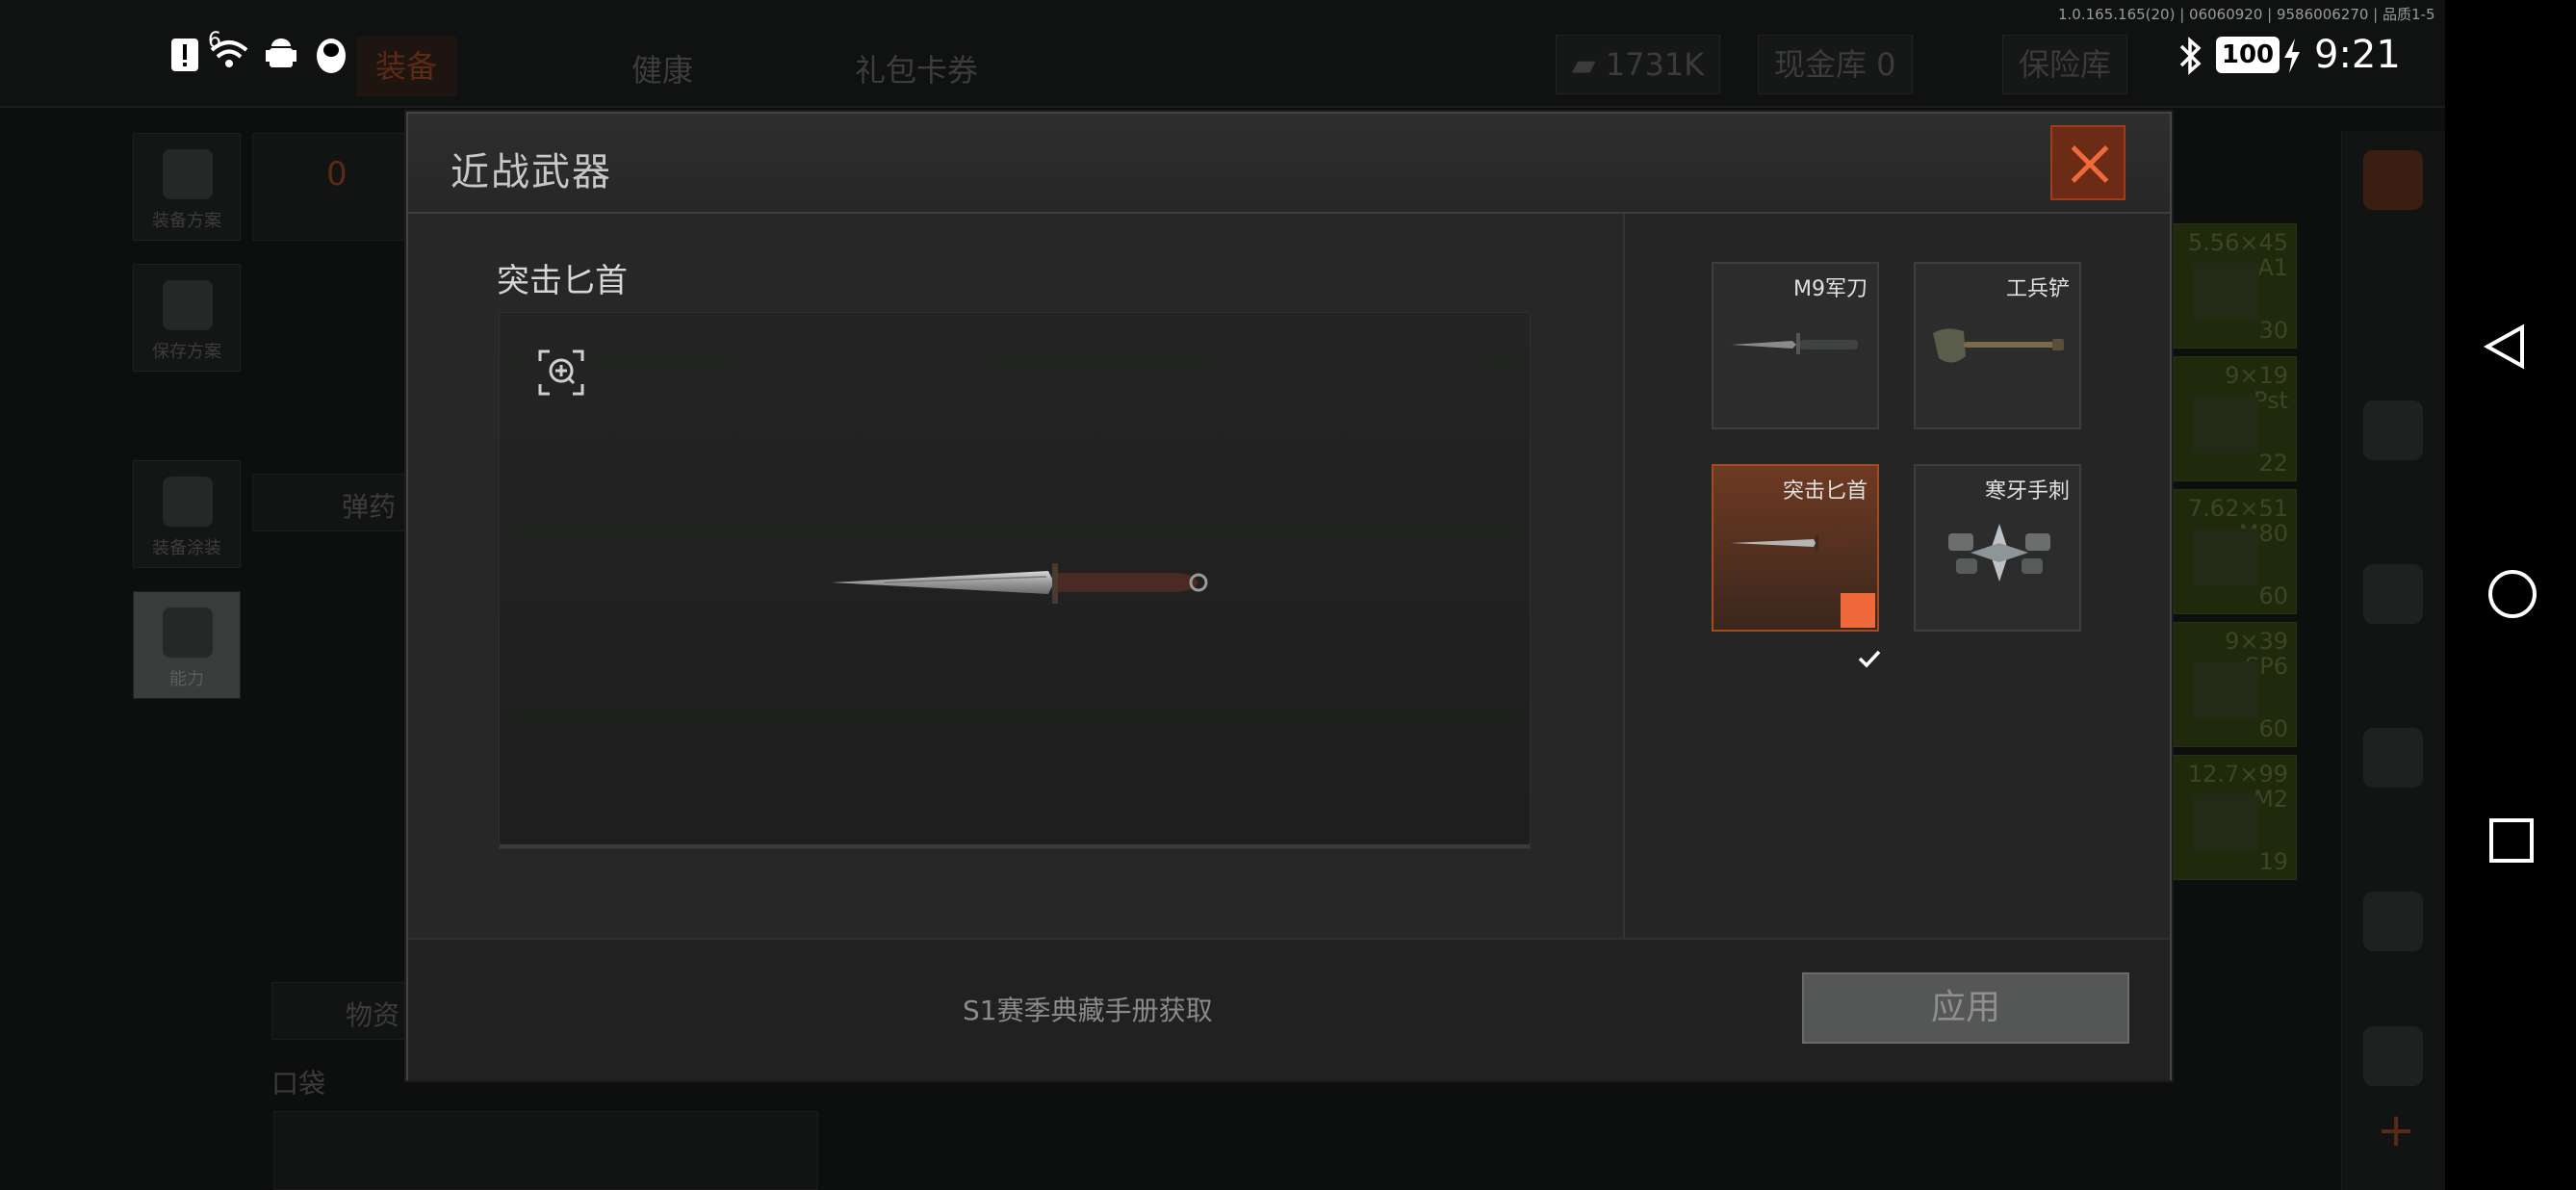 This screenshot has width=2576, height=1190. I want to click on money-value: 1731K, so click(1655, 64).